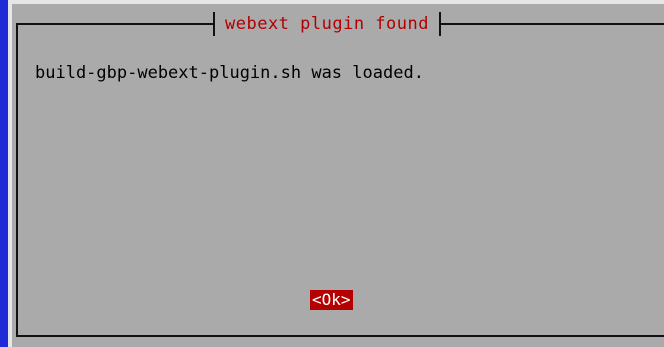 This screenshot has width=664, height=347. What do you see at coordinates (4, 173) in the screenshot?
I see `background-edge` at bounding box center [4, 173].